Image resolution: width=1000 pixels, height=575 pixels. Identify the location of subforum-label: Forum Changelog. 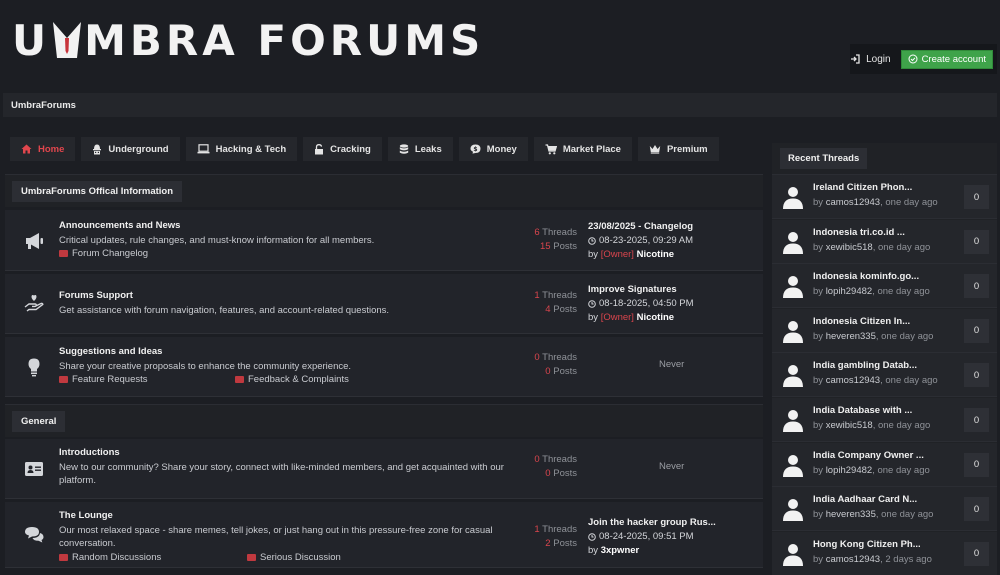
(110, 253).